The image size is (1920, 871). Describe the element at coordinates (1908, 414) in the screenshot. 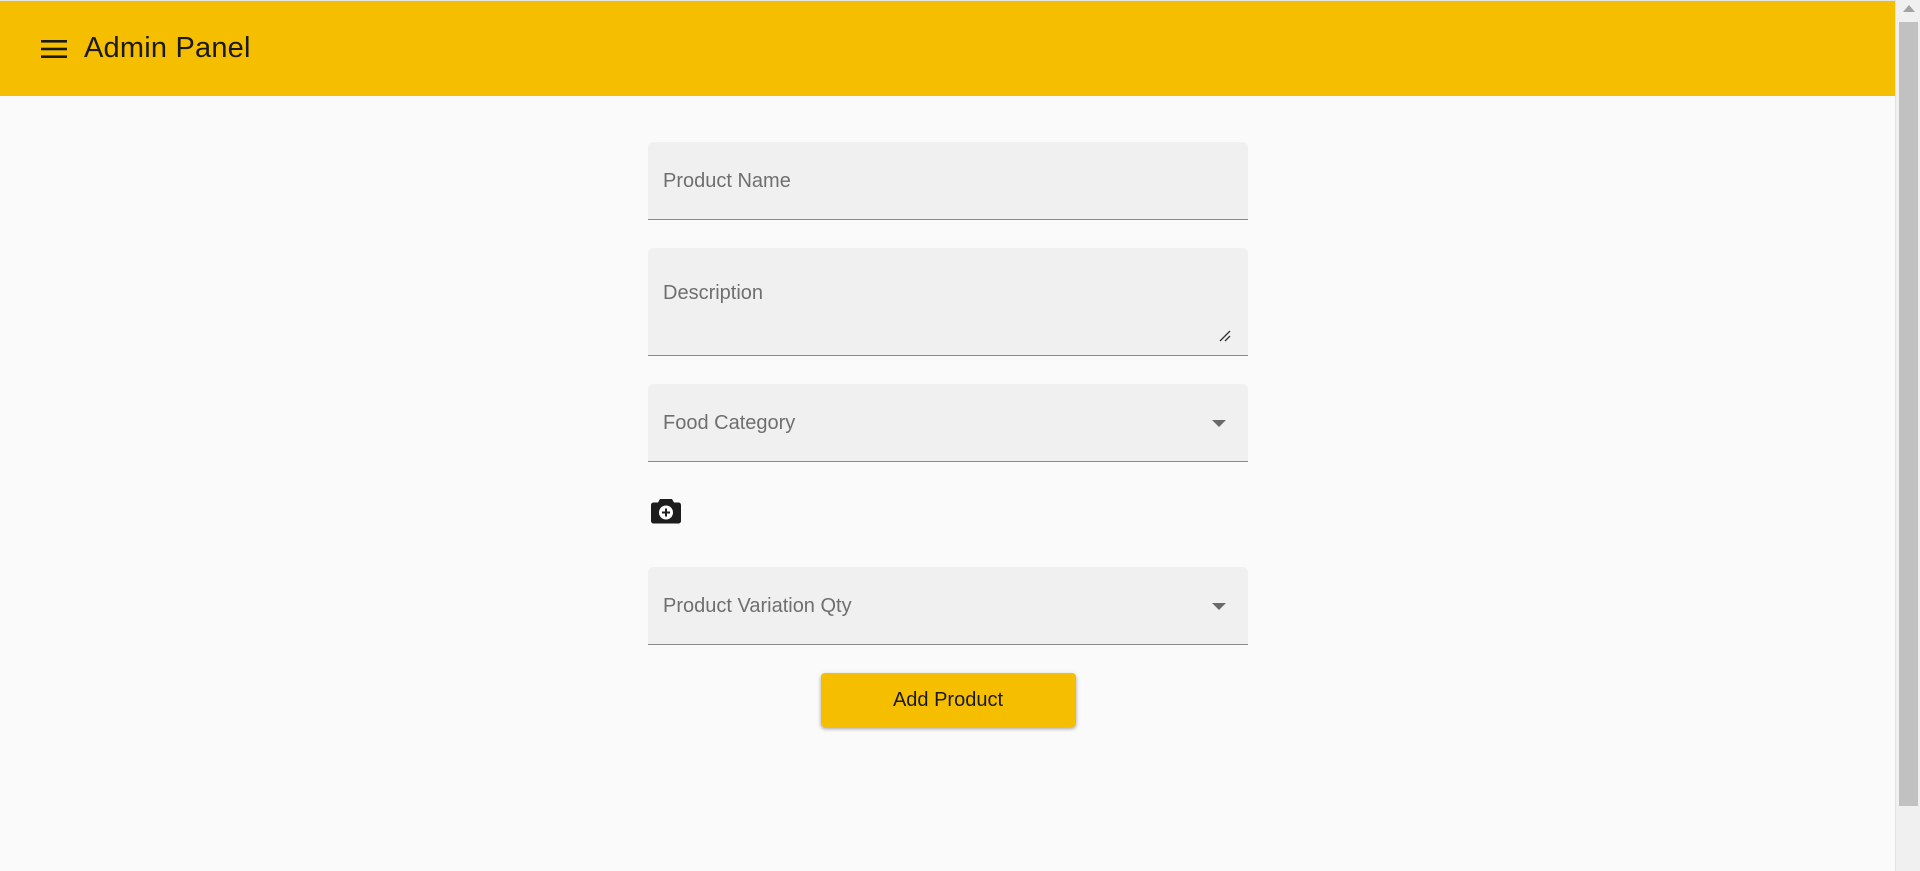

I see `scrollbar-thumb` at that location.